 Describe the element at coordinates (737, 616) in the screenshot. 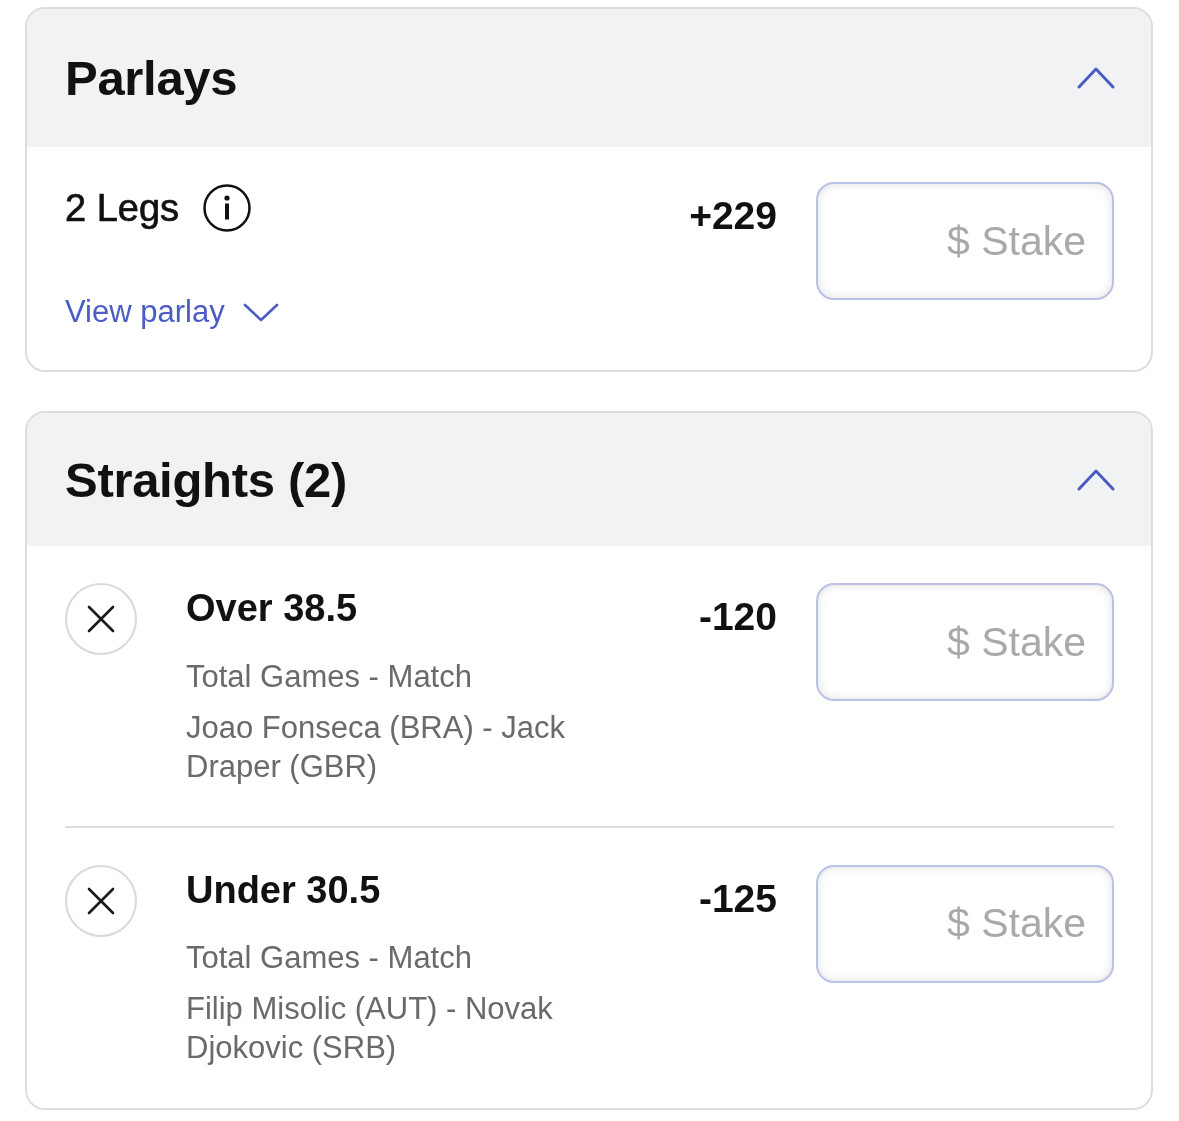

I see `odds-text: -120` at that location.